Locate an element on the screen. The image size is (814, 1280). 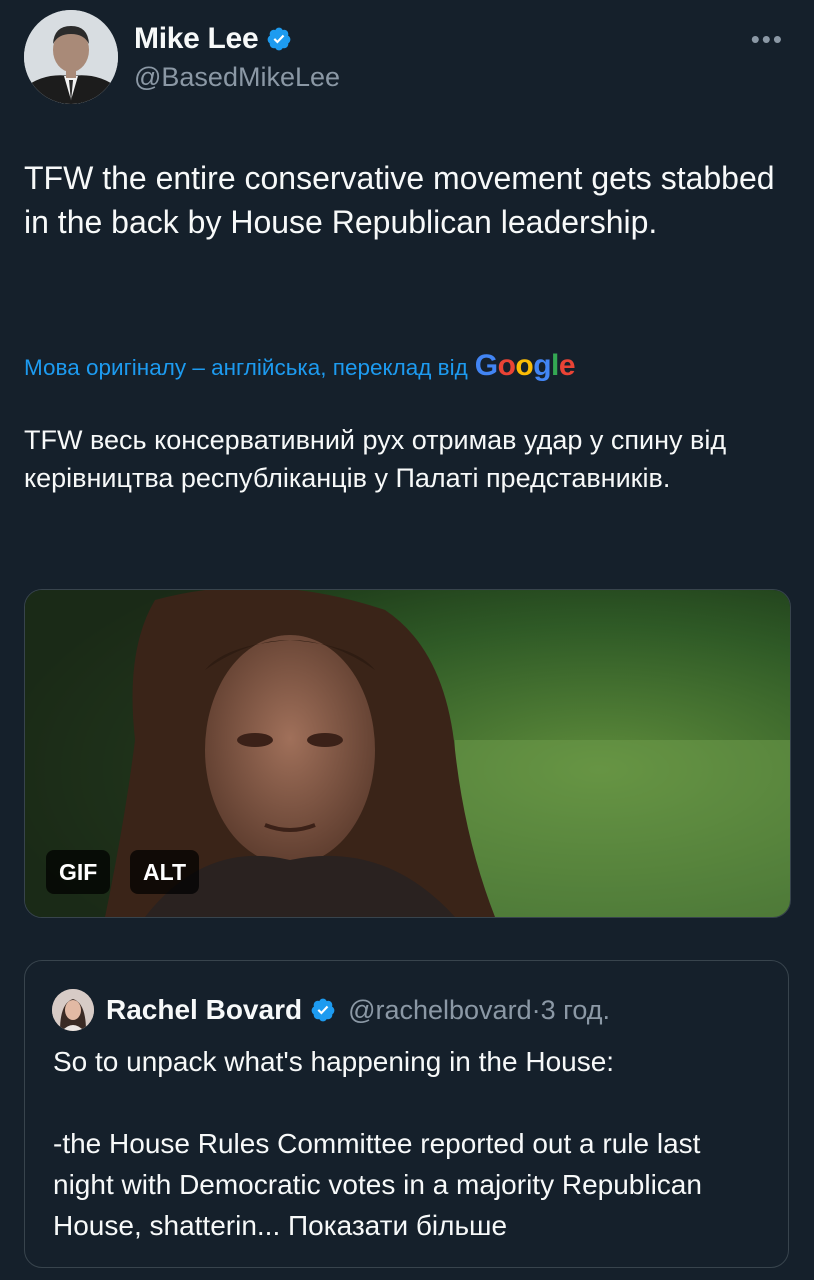
quoted-timestamp: 3 год. is located at coordinates (575, 1009).